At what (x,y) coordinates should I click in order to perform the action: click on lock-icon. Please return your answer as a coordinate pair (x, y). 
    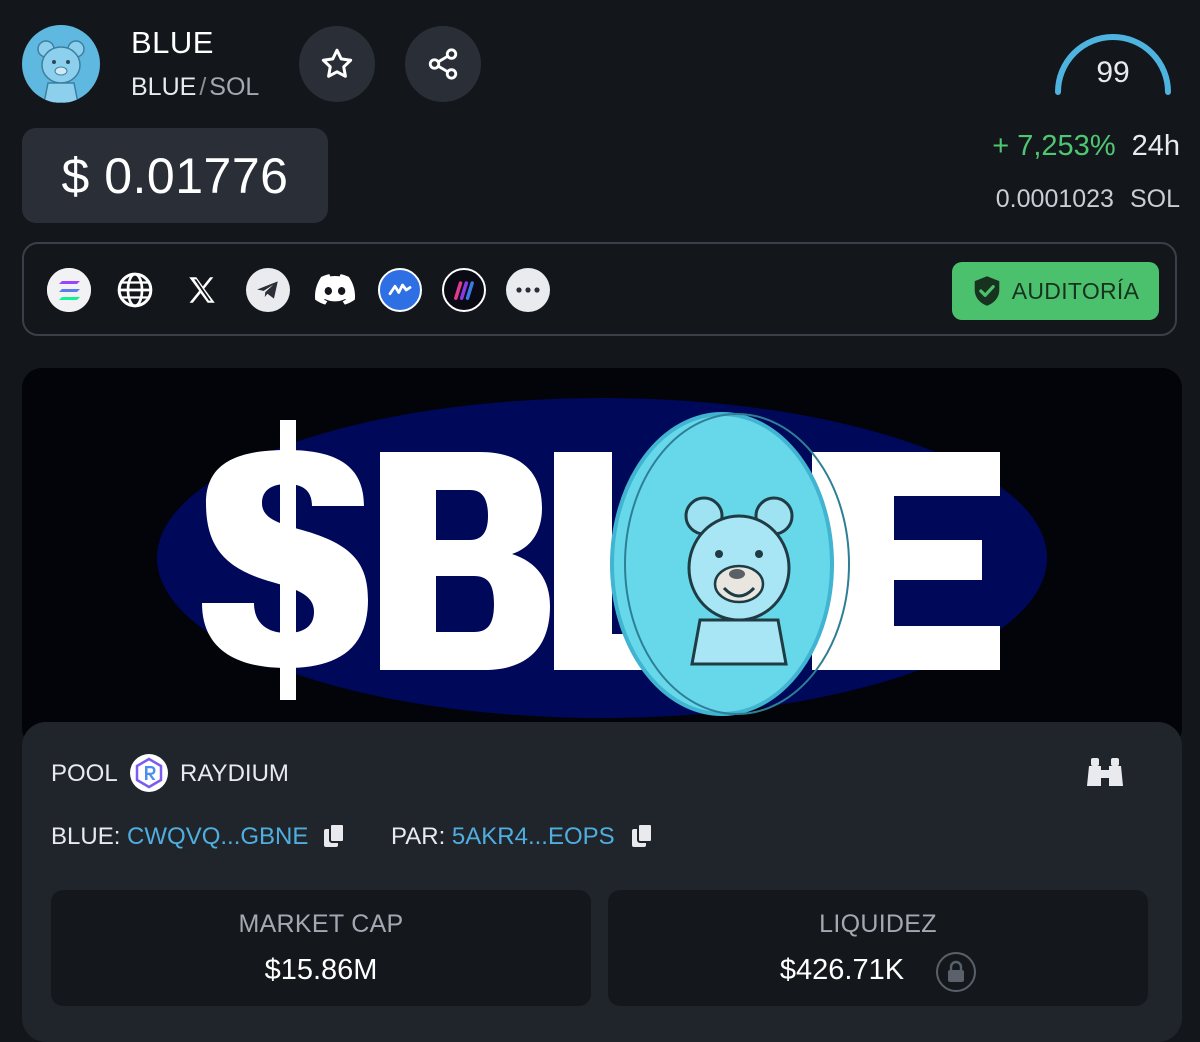
    Looking at the image, I should click on (956, 972).